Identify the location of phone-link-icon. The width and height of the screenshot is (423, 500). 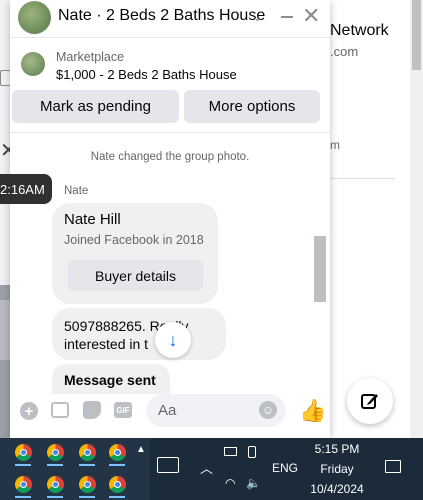
(252, 452).